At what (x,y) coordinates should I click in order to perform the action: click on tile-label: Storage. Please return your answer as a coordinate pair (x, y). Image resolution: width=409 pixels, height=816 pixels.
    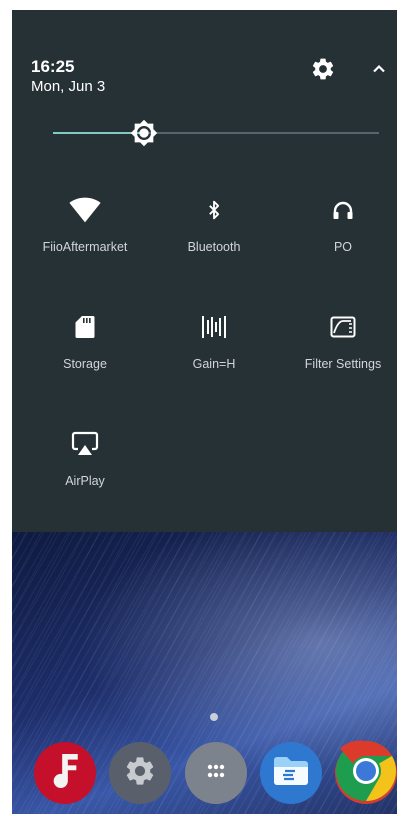
    Looking at the image, I should click on (85, 364).